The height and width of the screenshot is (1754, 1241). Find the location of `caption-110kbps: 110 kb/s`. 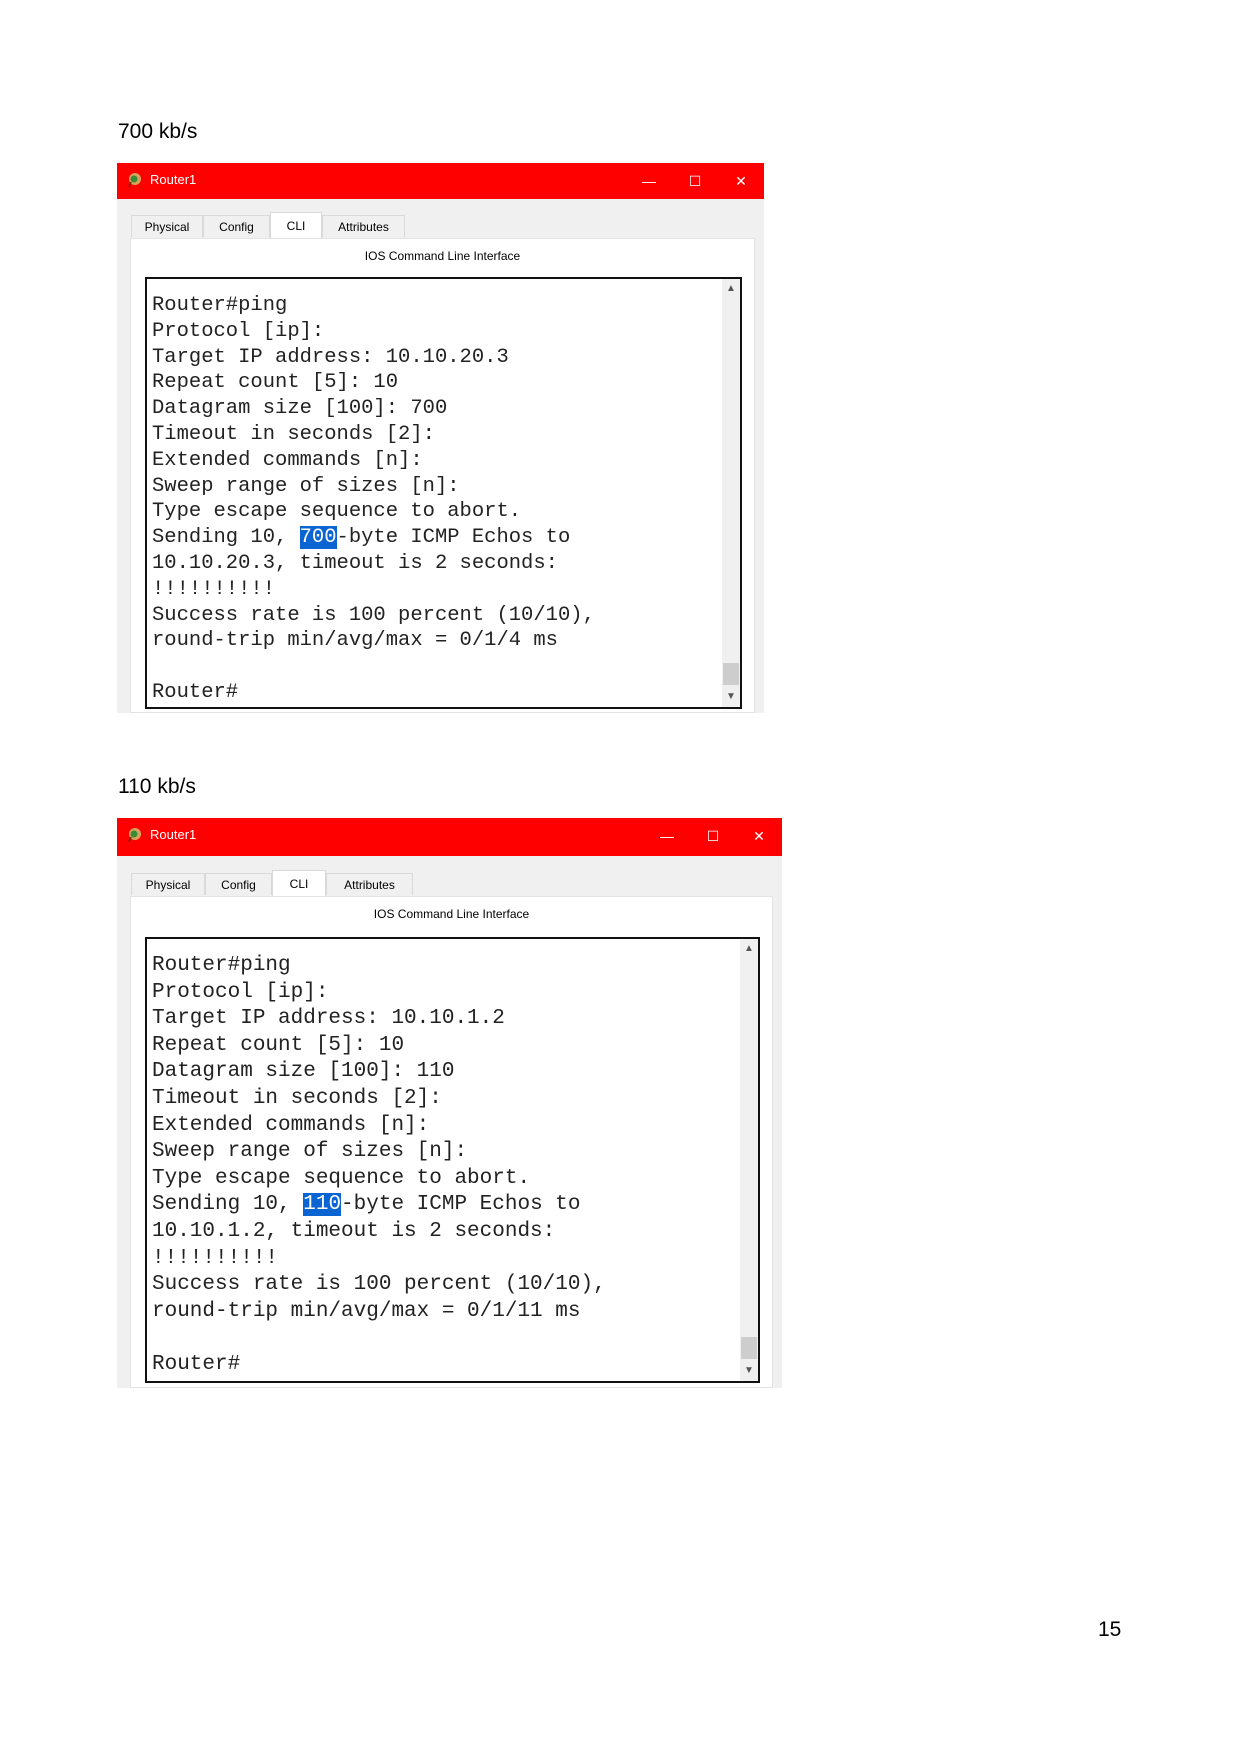

caption-110kbps: 110 kb/s is located at coordinates (157, 786).